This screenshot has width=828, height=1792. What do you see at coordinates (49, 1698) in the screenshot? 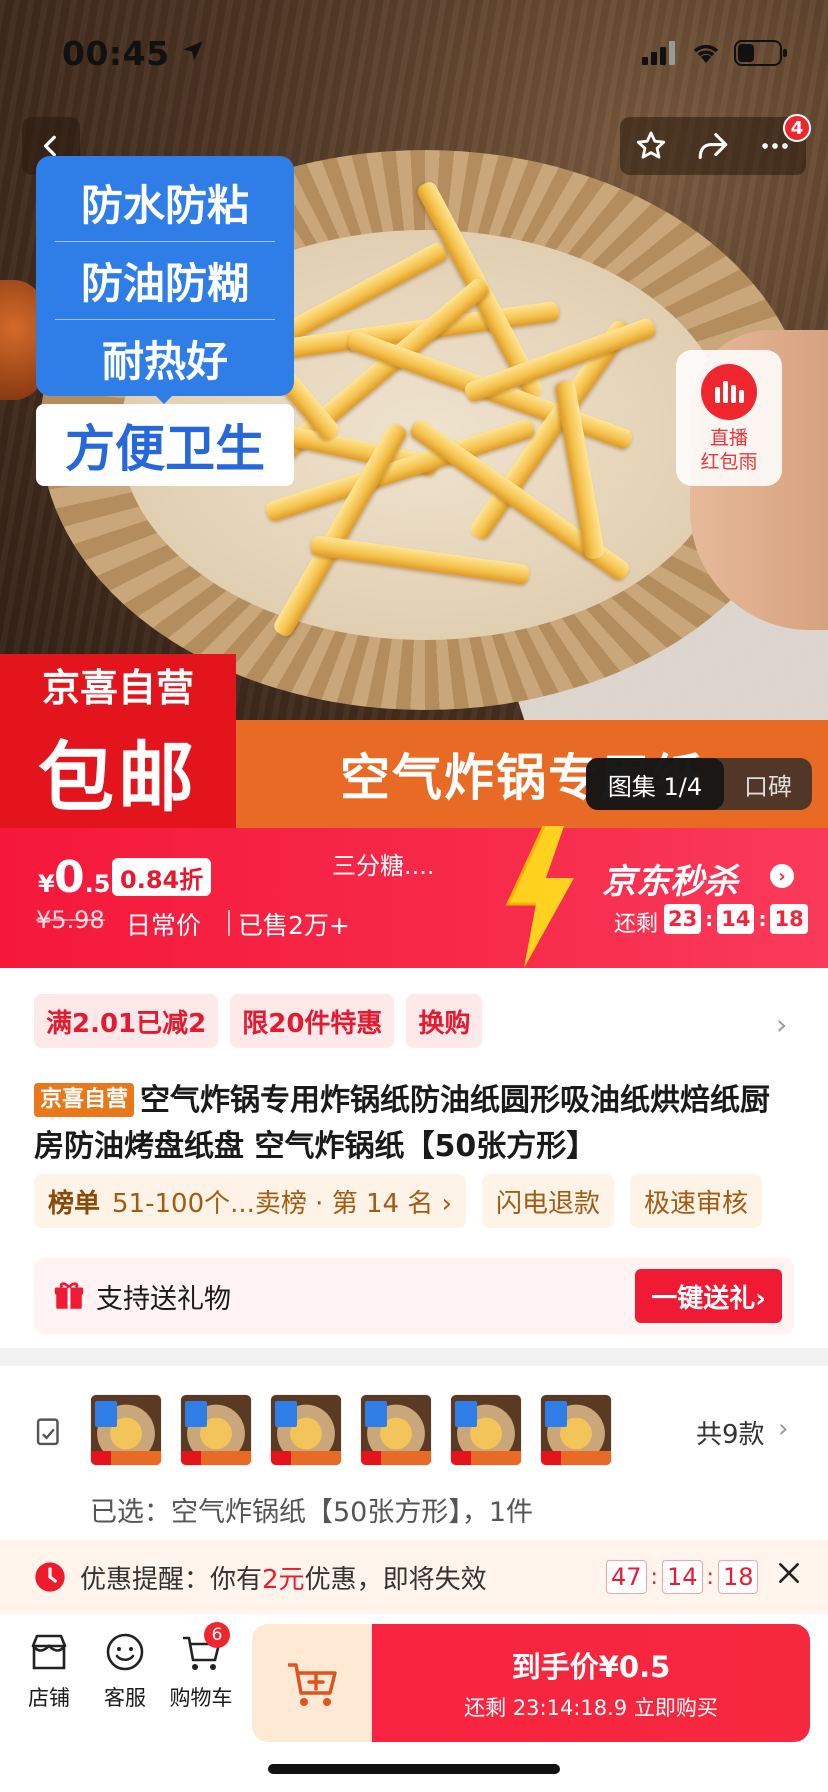
I see `tab-shop-label: 店铺` at bounding box center [49, 1698].